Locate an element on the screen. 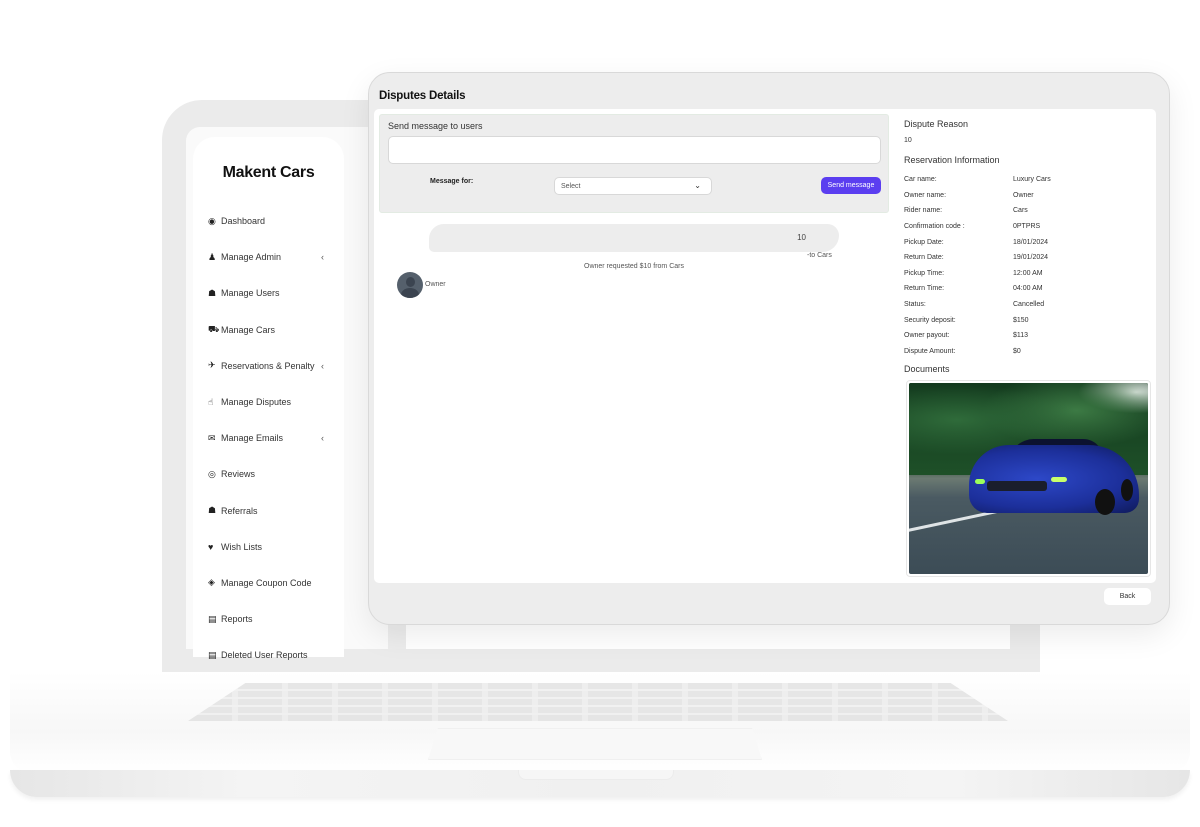 The height and width of the screenshot is (827, 1200). reservation-info-row: Status: Cancelled is located at coordinates (1024, 305).